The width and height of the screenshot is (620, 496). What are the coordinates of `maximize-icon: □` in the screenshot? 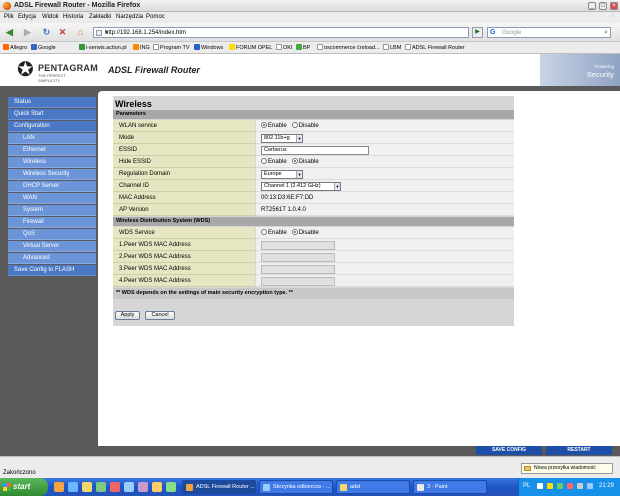 It's located at (603, 6).